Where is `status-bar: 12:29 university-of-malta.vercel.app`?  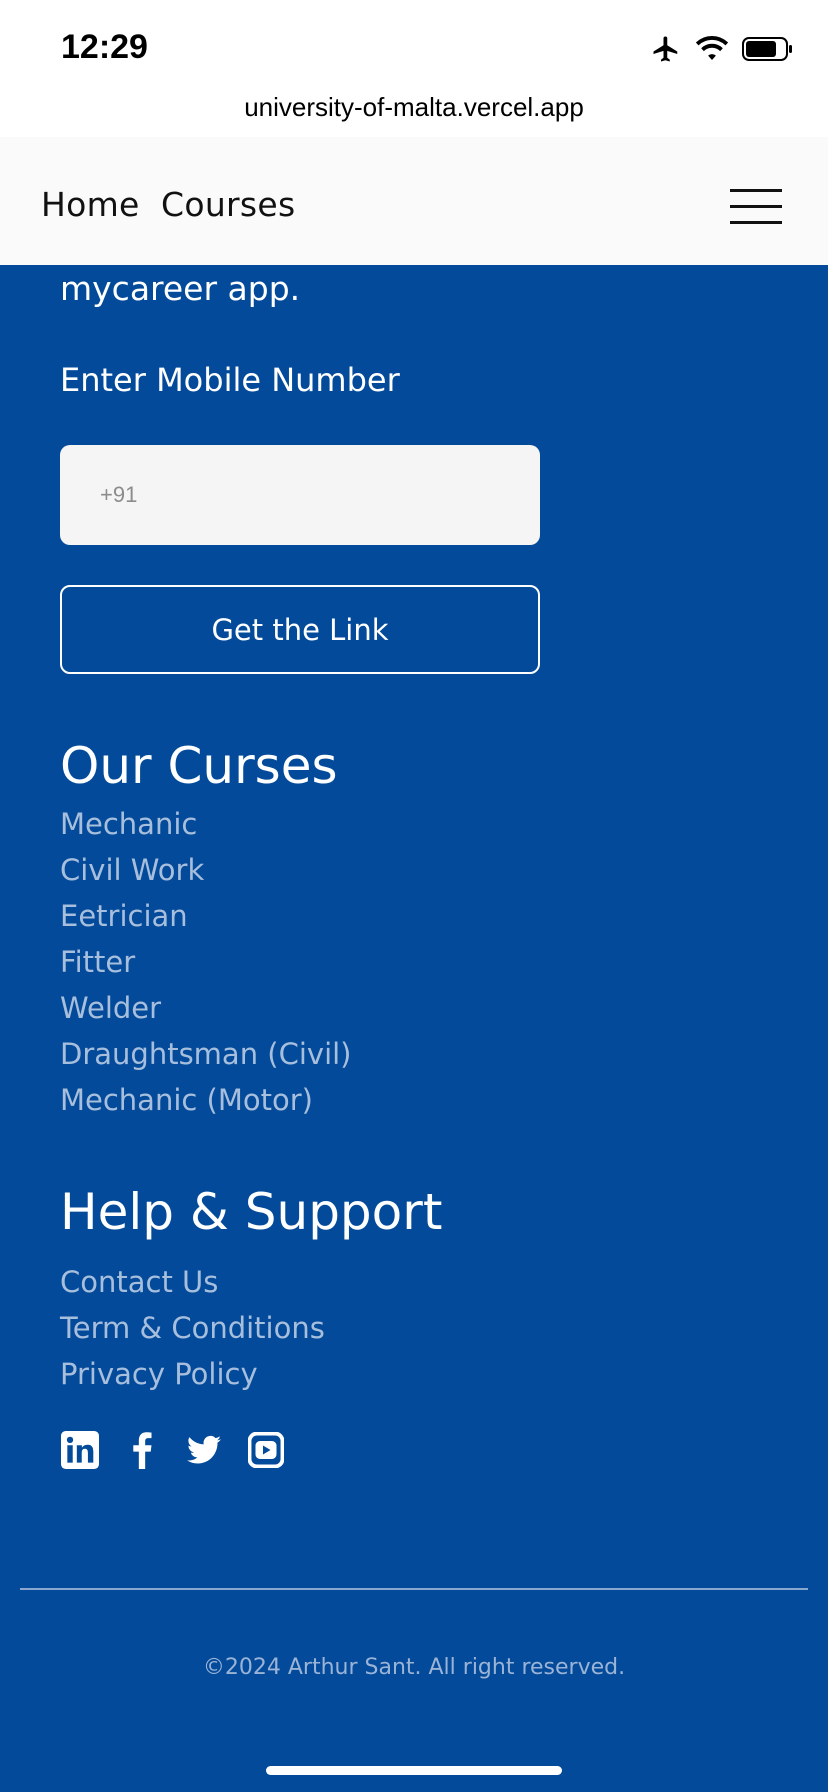 status-bar: 12:29 university-of-malta.vercel.app is located at coordinates (414, 69).